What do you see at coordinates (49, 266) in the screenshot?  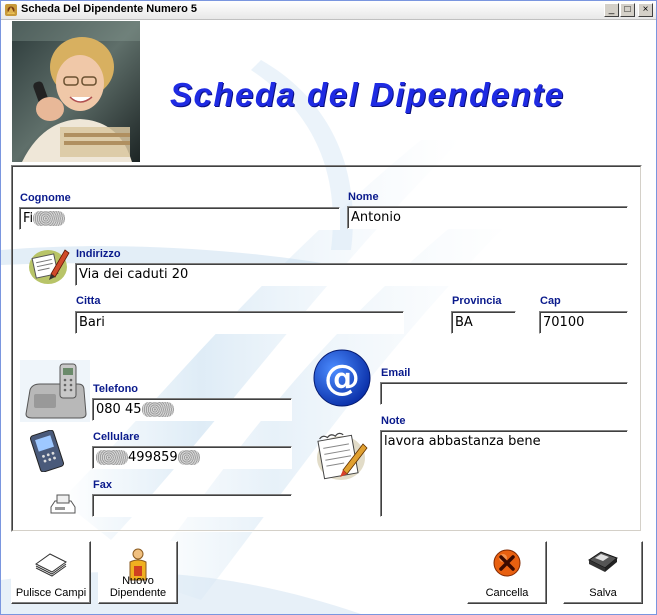 I see `notepad-pen-icon` at bounding box center [49, 266].